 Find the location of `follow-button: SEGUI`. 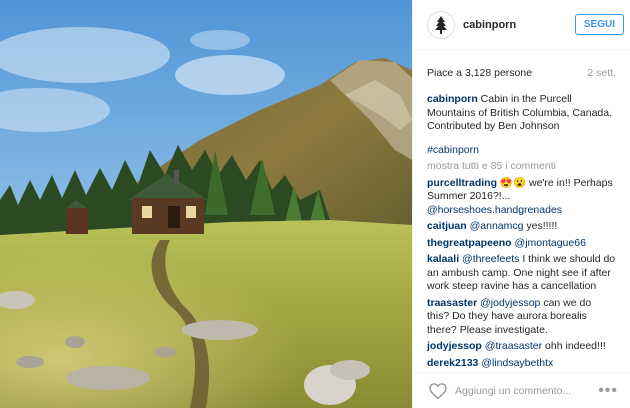

follow-button: SEGUI is located at coordinates (599, 24).